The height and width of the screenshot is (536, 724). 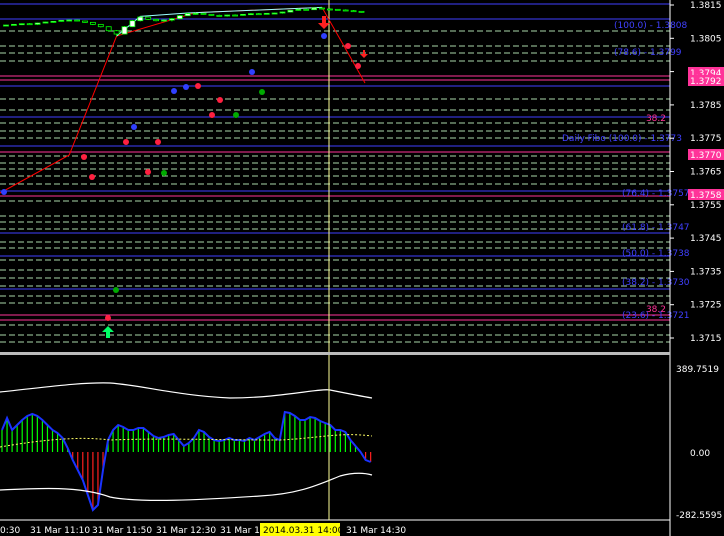 What do you see at coordinates (656, 194) in the screenshot?
I see `fib-level-label: (76.4) - 1.3757` at bounding box center [656, 194].